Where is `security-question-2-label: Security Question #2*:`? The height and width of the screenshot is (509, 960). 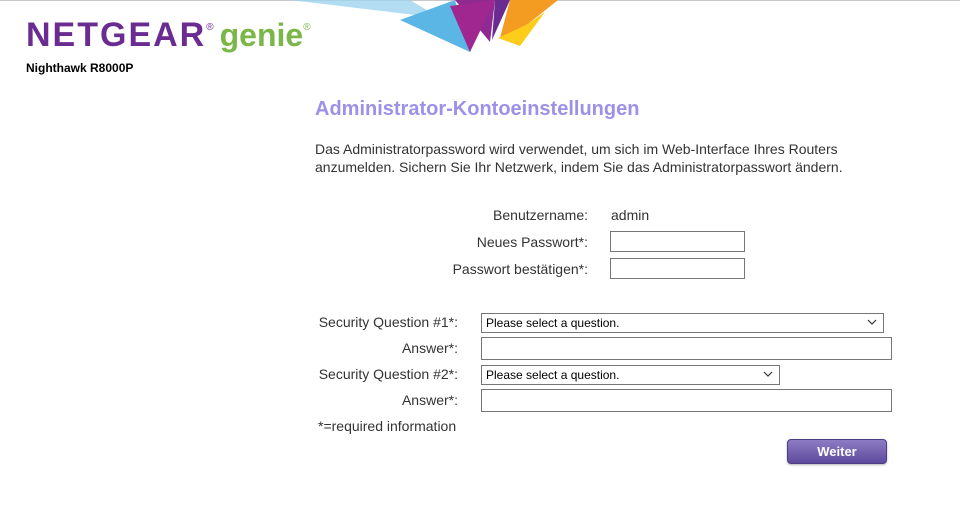 security-question-2-label: Security Question #2*: is located at coordinates (388, 374).